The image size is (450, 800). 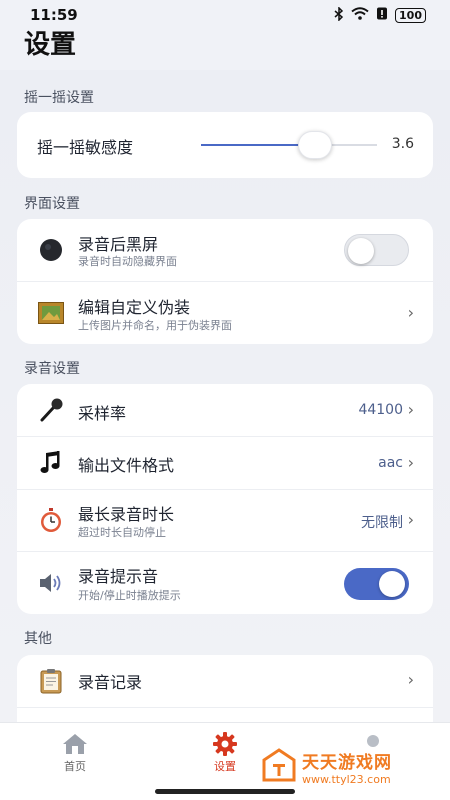 What do you see at coordinates (102, 413) in the screenshot?
I see `sample-rate-title: 采样率` at bounding box center [102, 413].